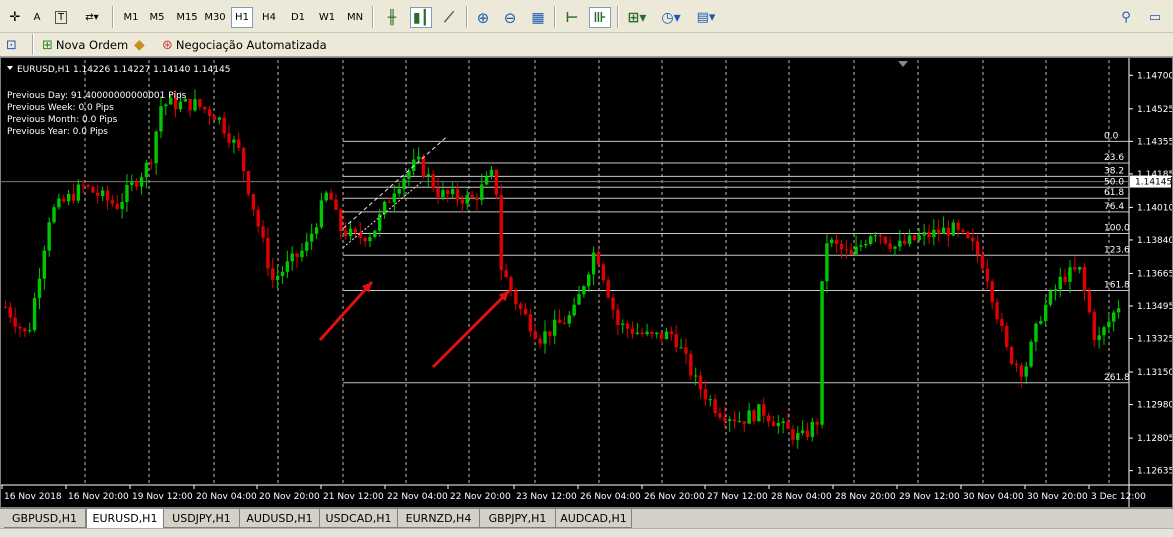 The width and height of the screenshot is (1173, 537). Describe the element at coordinates (483, 17) in the screenshot. I see `zoom-in-icon: ⊕` at that location.